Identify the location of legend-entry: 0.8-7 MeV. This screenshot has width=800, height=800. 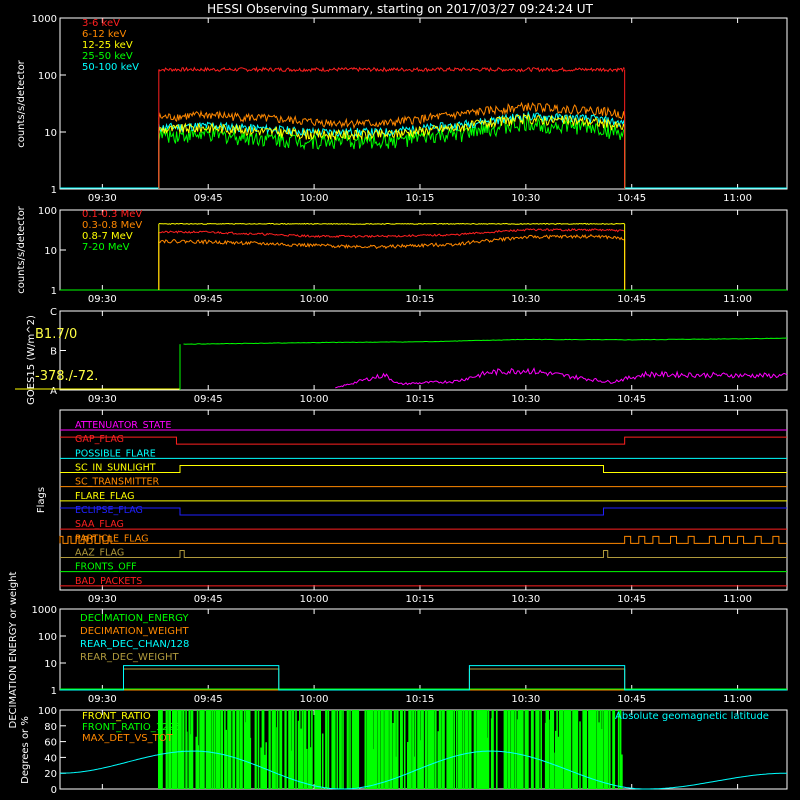
(107, 236).